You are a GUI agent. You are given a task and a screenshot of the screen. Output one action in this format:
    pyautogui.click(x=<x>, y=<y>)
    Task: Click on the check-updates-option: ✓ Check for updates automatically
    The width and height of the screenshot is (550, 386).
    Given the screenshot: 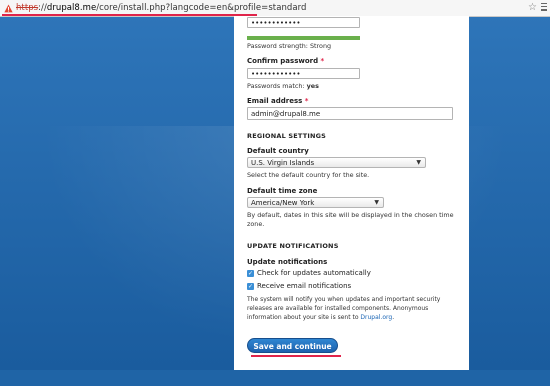 What is the action you would take?
    pyautogui.click(x=309, y=273)
    